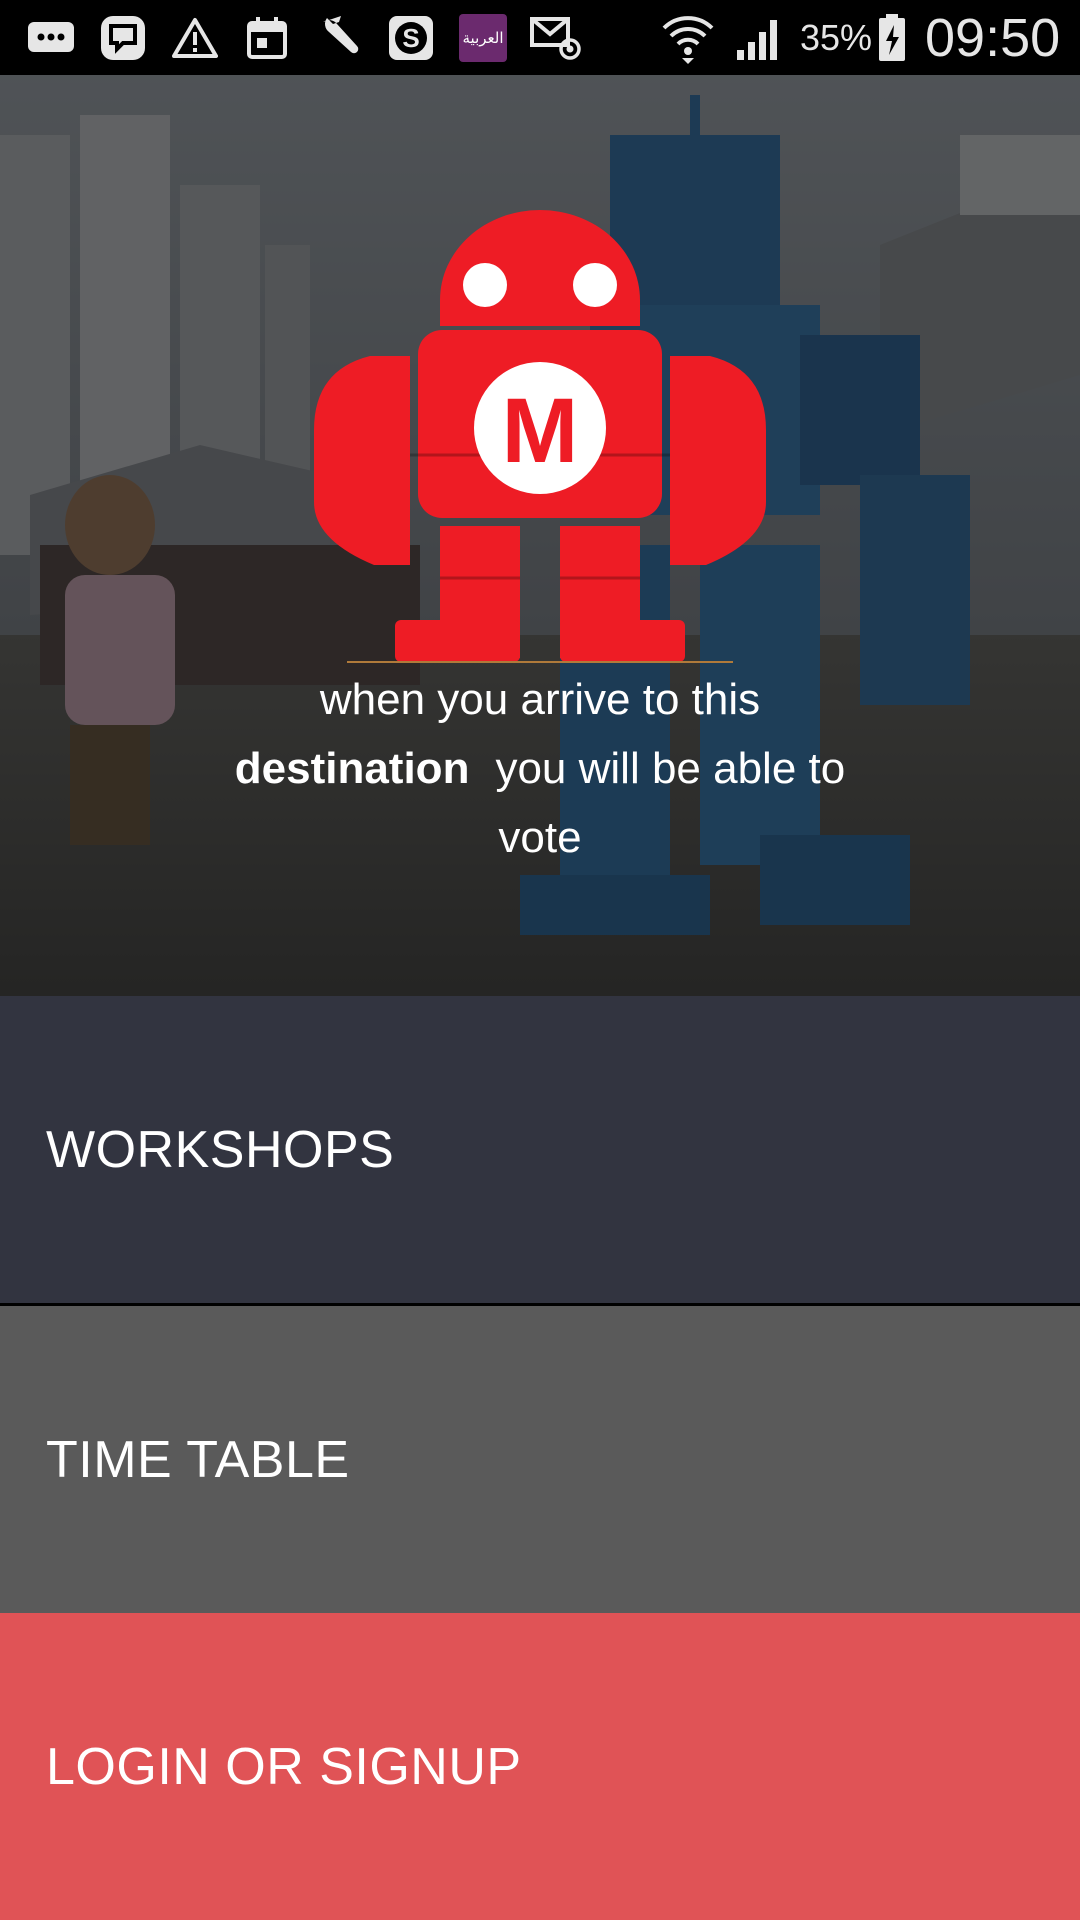 This screenshot has height=1920, width=1080. I want to click on timetable-label: TIME TABLE, so click(198, 1459).